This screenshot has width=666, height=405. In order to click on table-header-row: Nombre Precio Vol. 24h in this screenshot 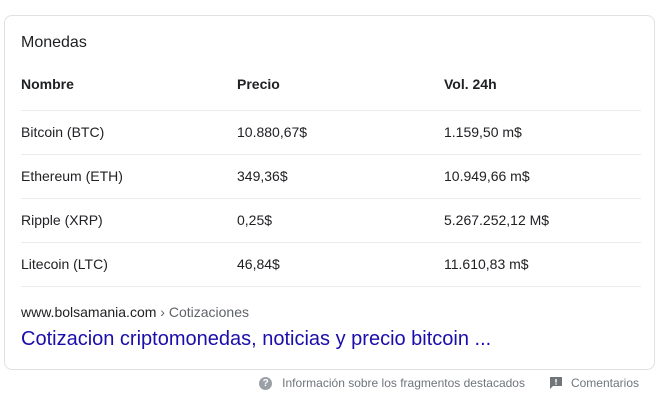, I will do `click(331, 91)`.